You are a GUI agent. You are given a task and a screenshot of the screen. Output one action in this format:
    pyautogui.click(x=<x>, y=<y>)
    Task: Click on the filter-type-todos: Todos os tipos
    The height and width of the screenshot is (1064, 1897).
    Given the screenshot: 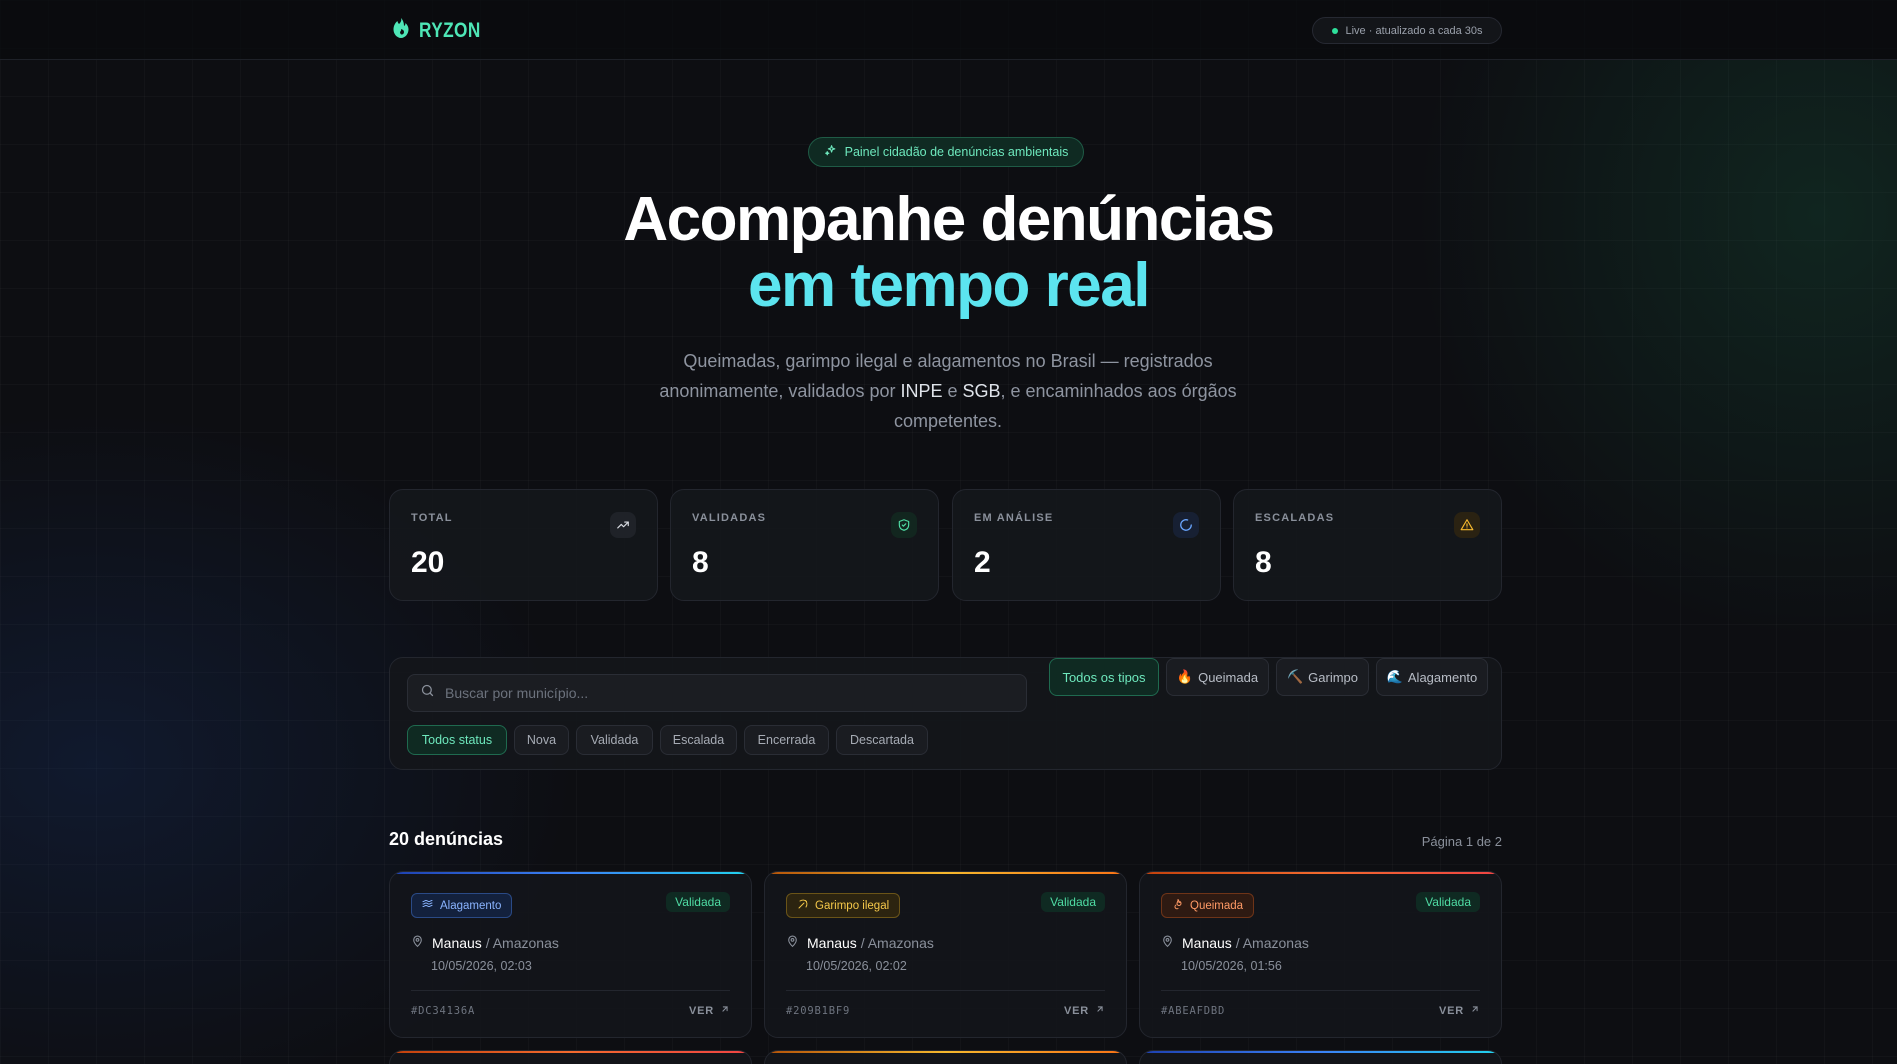 What is the action you would take?
    pyautogui.click(x=1104, y=677)
    